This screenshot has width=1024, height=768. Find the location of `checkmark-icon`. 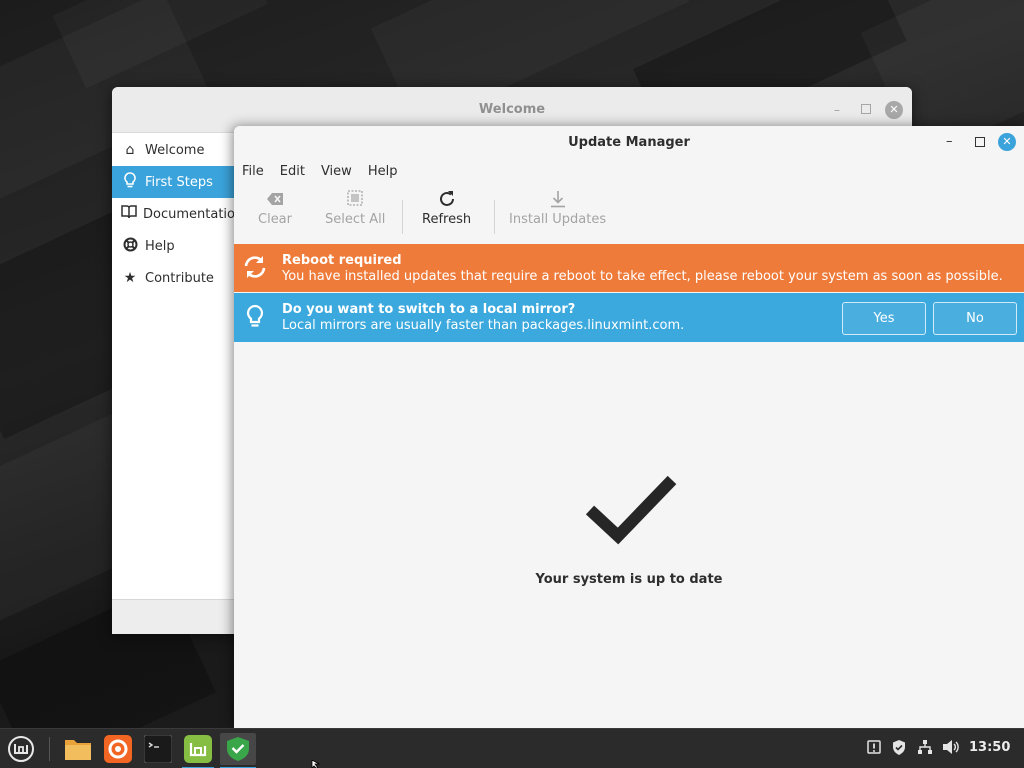

checkmark-icon is located at coordinates (631, 510).